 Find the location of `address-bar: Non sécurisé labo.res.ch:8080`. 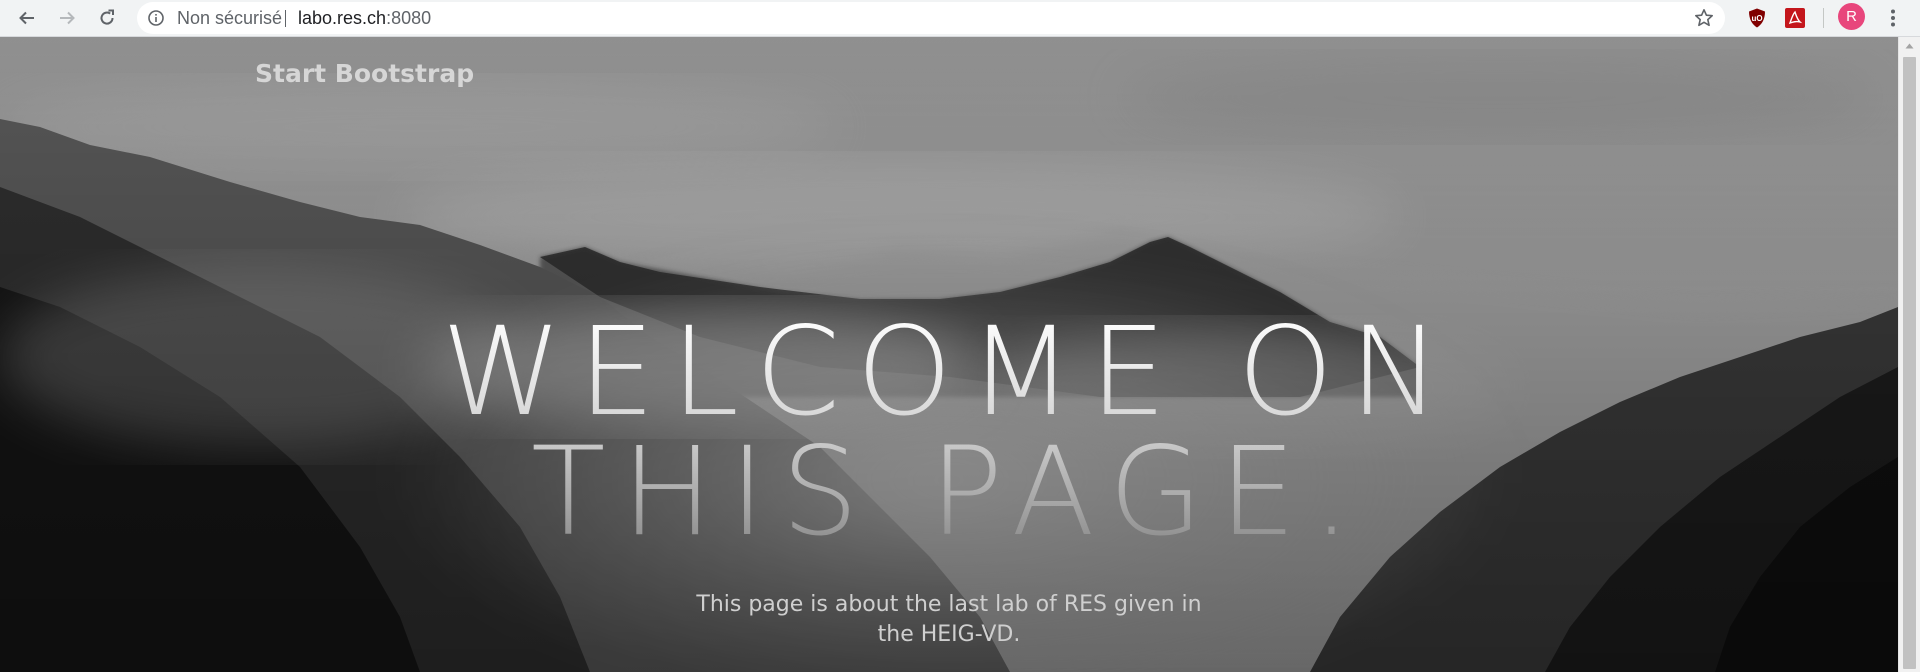

address-bar: Non sécurisé labo.res.ch:8080 is located at coordinates (931, 18).